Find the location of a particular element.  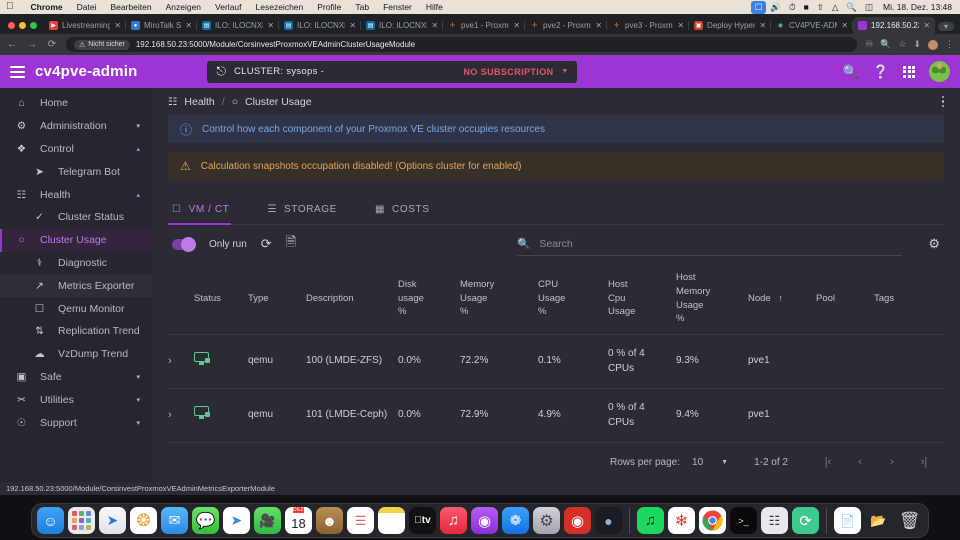

dock-item-apple-tv: tv is located at coordinates (422, 520).